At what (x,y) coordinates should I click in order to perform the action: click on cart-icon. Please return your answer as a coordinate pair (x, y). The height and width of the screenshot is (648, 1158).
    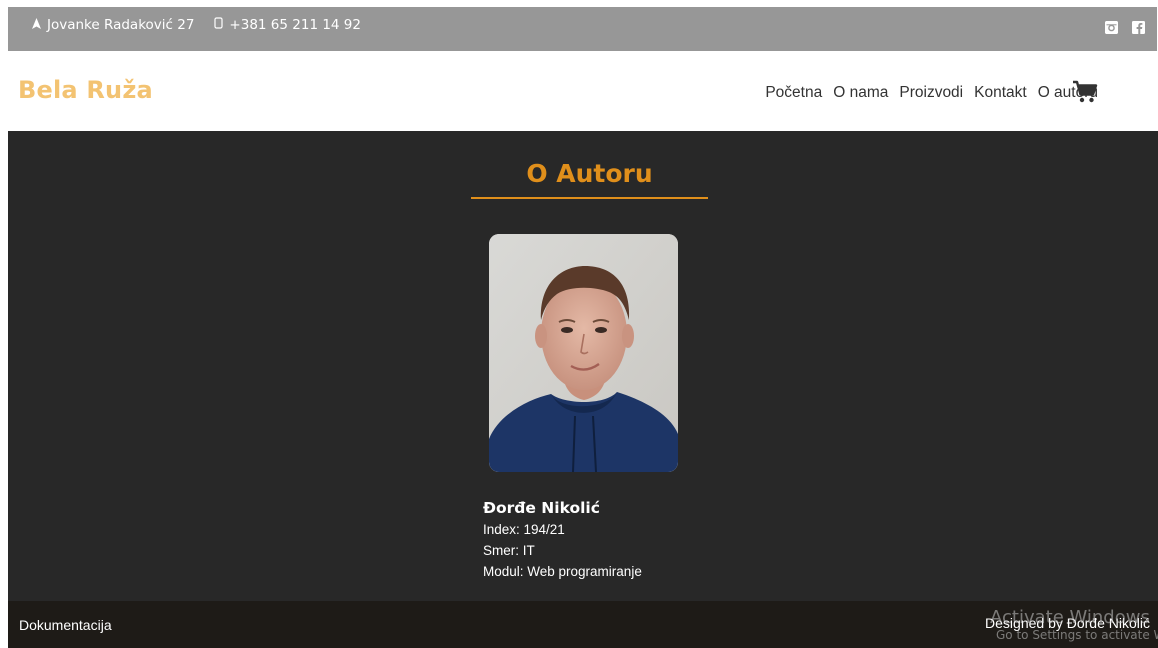
    Looking at the image, I should click on (1085, 92).